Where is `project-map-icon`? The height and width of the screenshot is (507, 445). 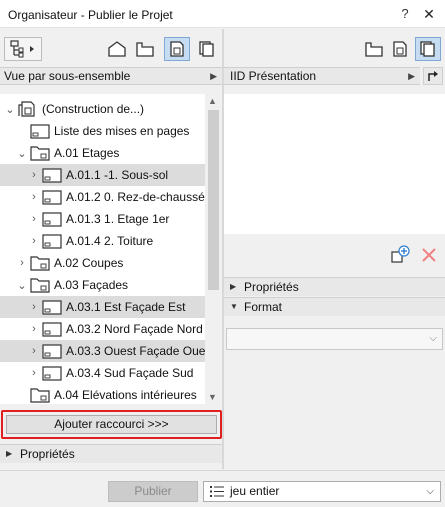 project-map-icon is located at coordinates (117, 49).